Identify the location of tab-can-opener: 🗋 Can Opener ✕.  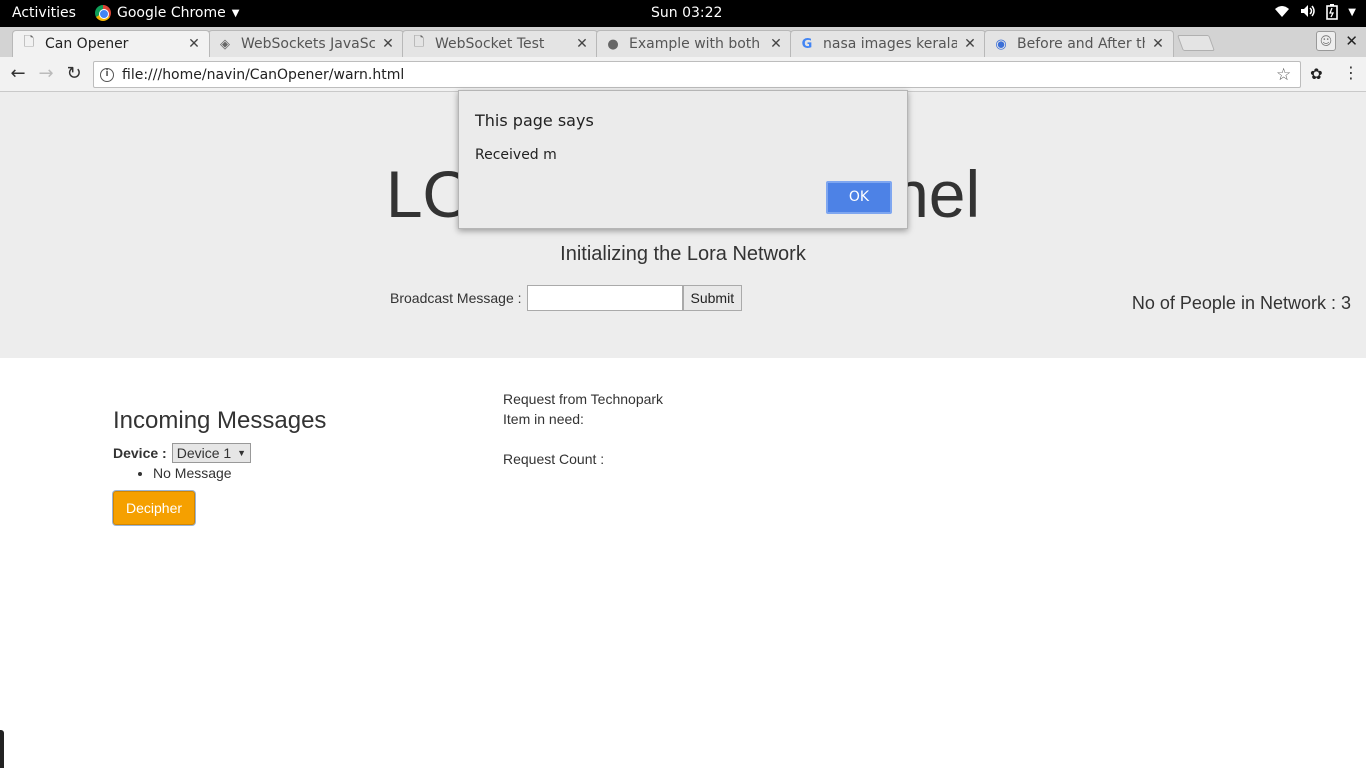
(111, 43).